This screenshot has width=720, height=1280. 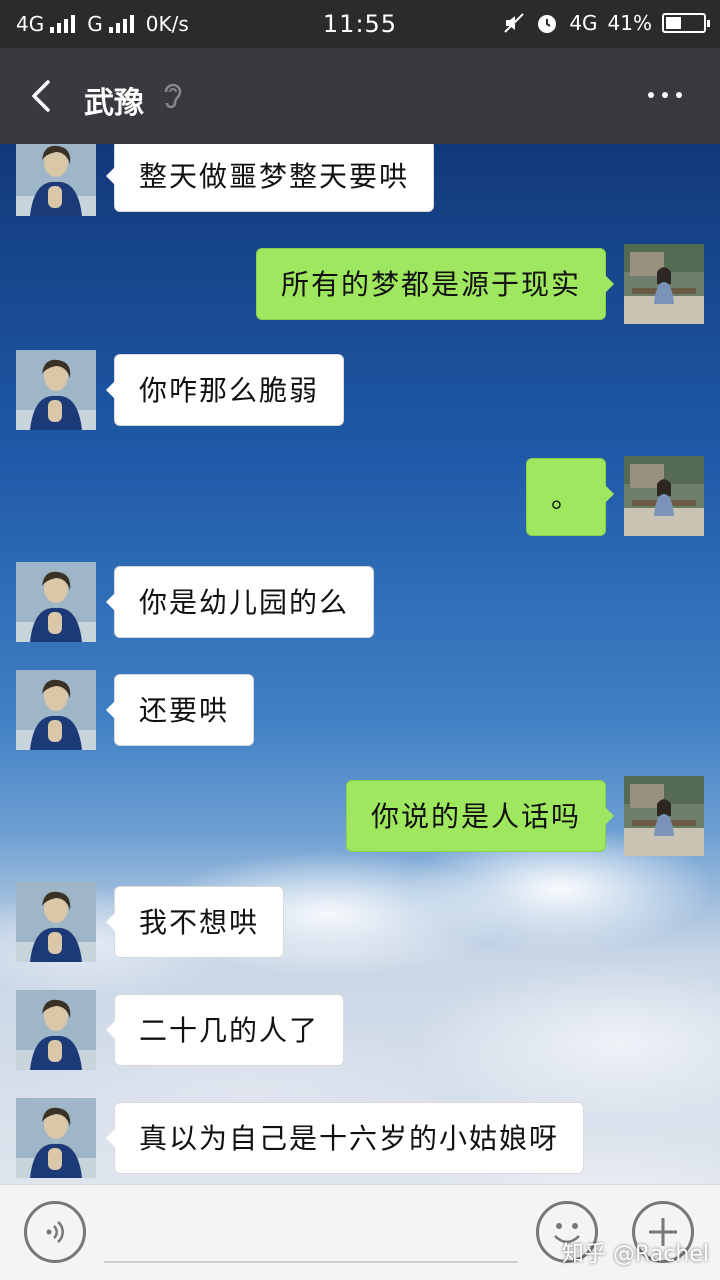 What do you see at coordinates (583, 23) in the screenshot?
I see `network-type-right: 4G` at bounding box center [583, 23].